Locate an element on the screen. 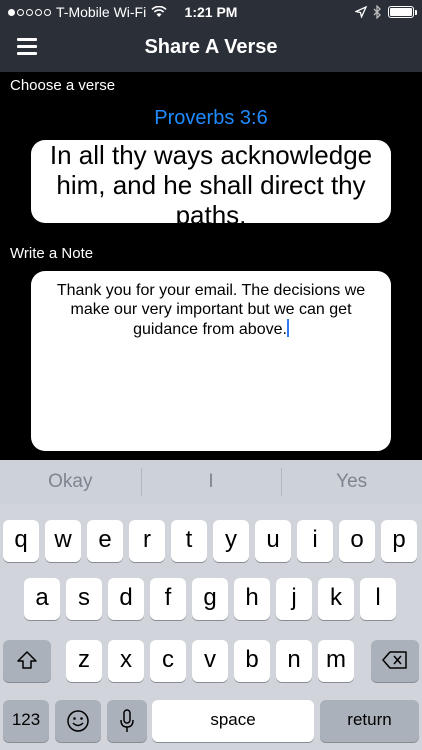 The height and width of the screenshot is (750, 422). bluetooth-icon is located at coordinates (377, 12).